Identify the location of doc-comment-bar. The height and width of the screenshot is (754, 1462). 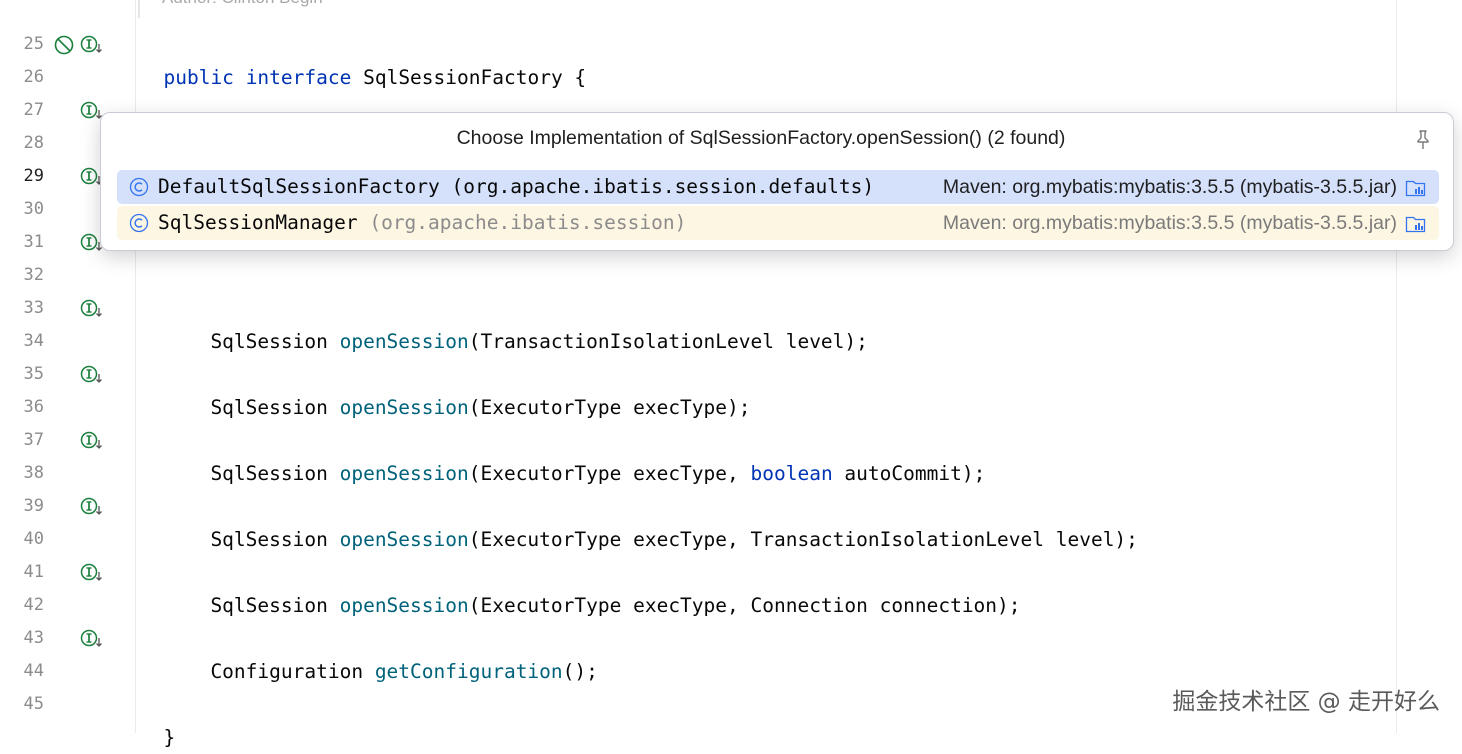
(139, 9).